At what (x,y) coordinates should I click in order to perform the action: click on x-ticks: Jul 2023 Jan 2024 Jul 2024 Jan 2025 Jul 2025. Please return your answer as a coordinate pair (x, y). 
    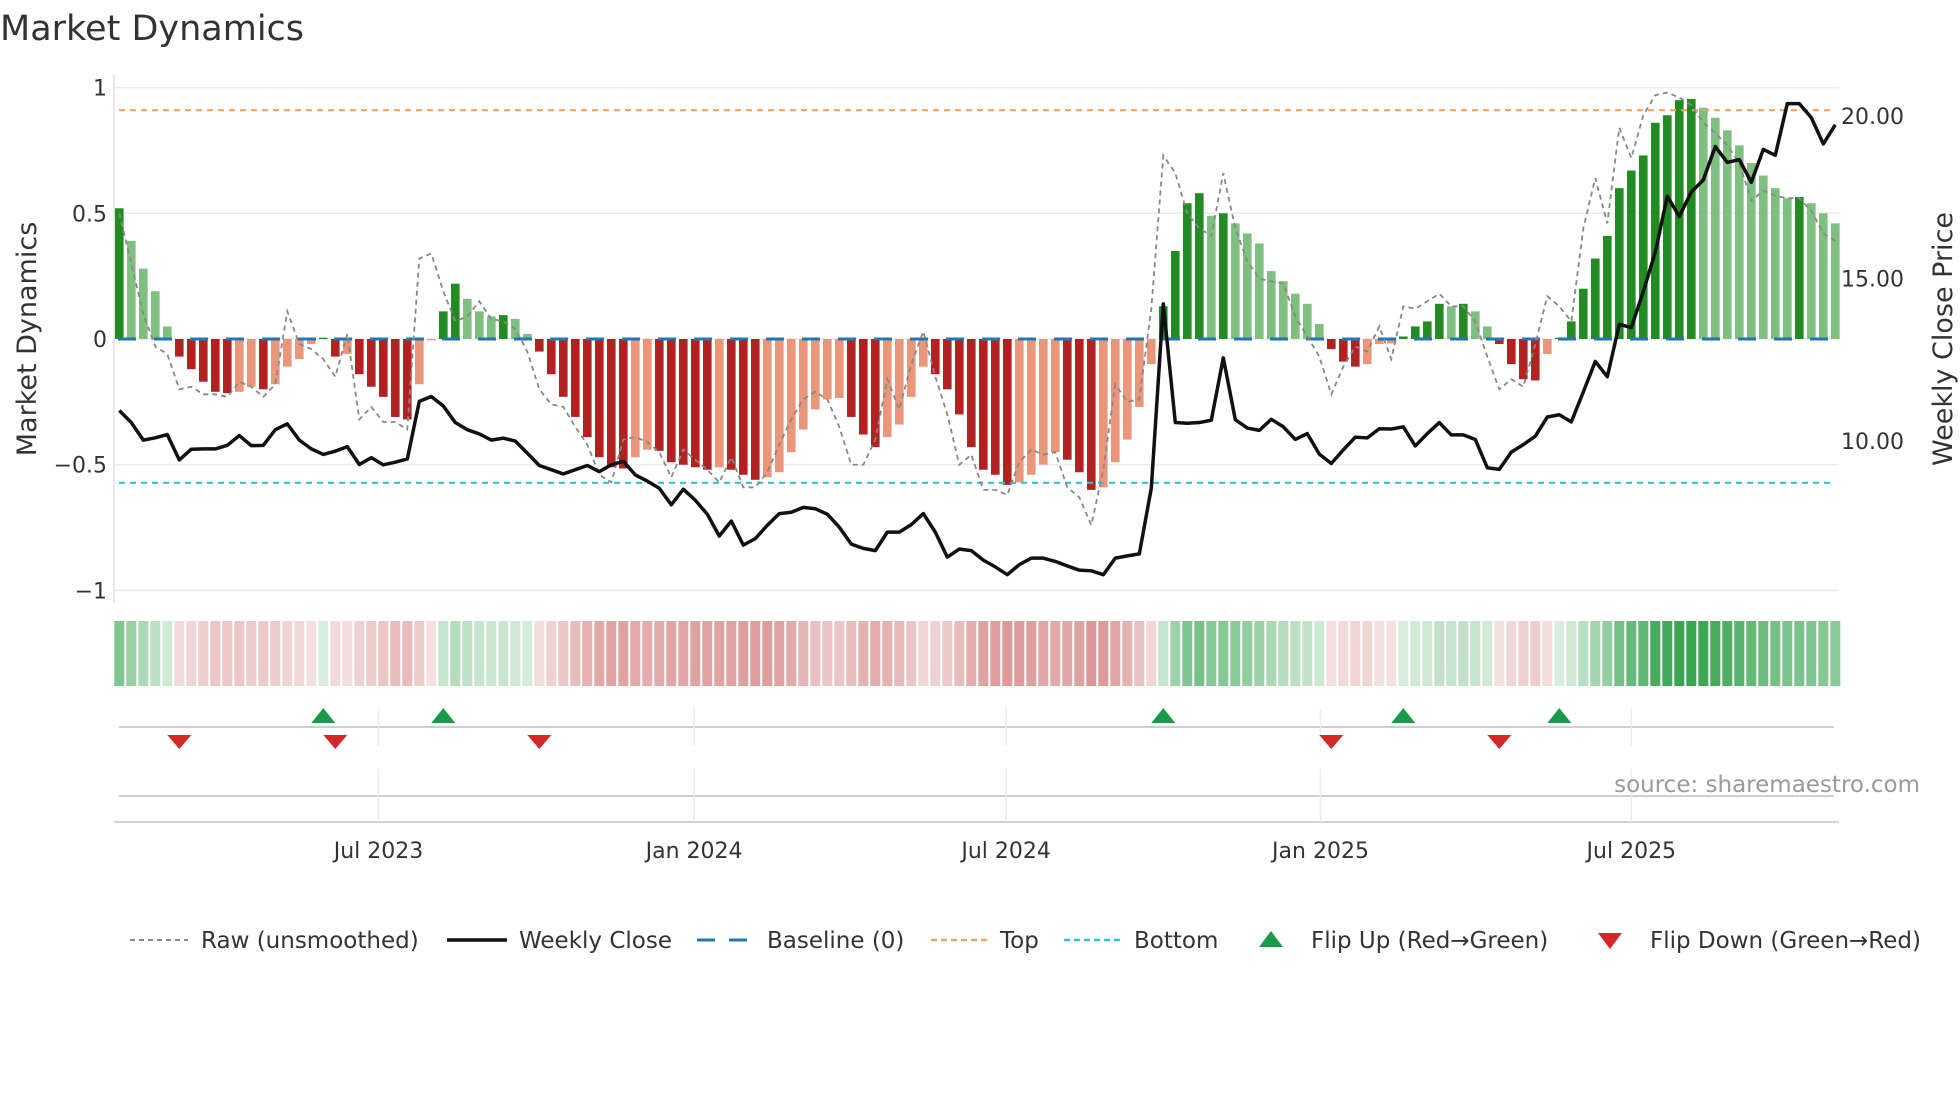
    Looking at the image, I should click on (1004, 786).